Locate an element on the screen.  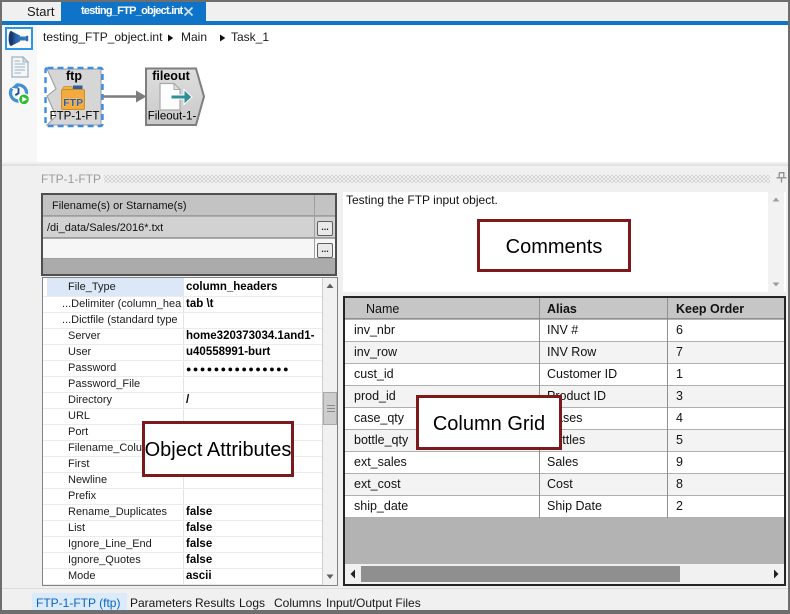
svg-text: fileout is located at coordinates (171, 76).